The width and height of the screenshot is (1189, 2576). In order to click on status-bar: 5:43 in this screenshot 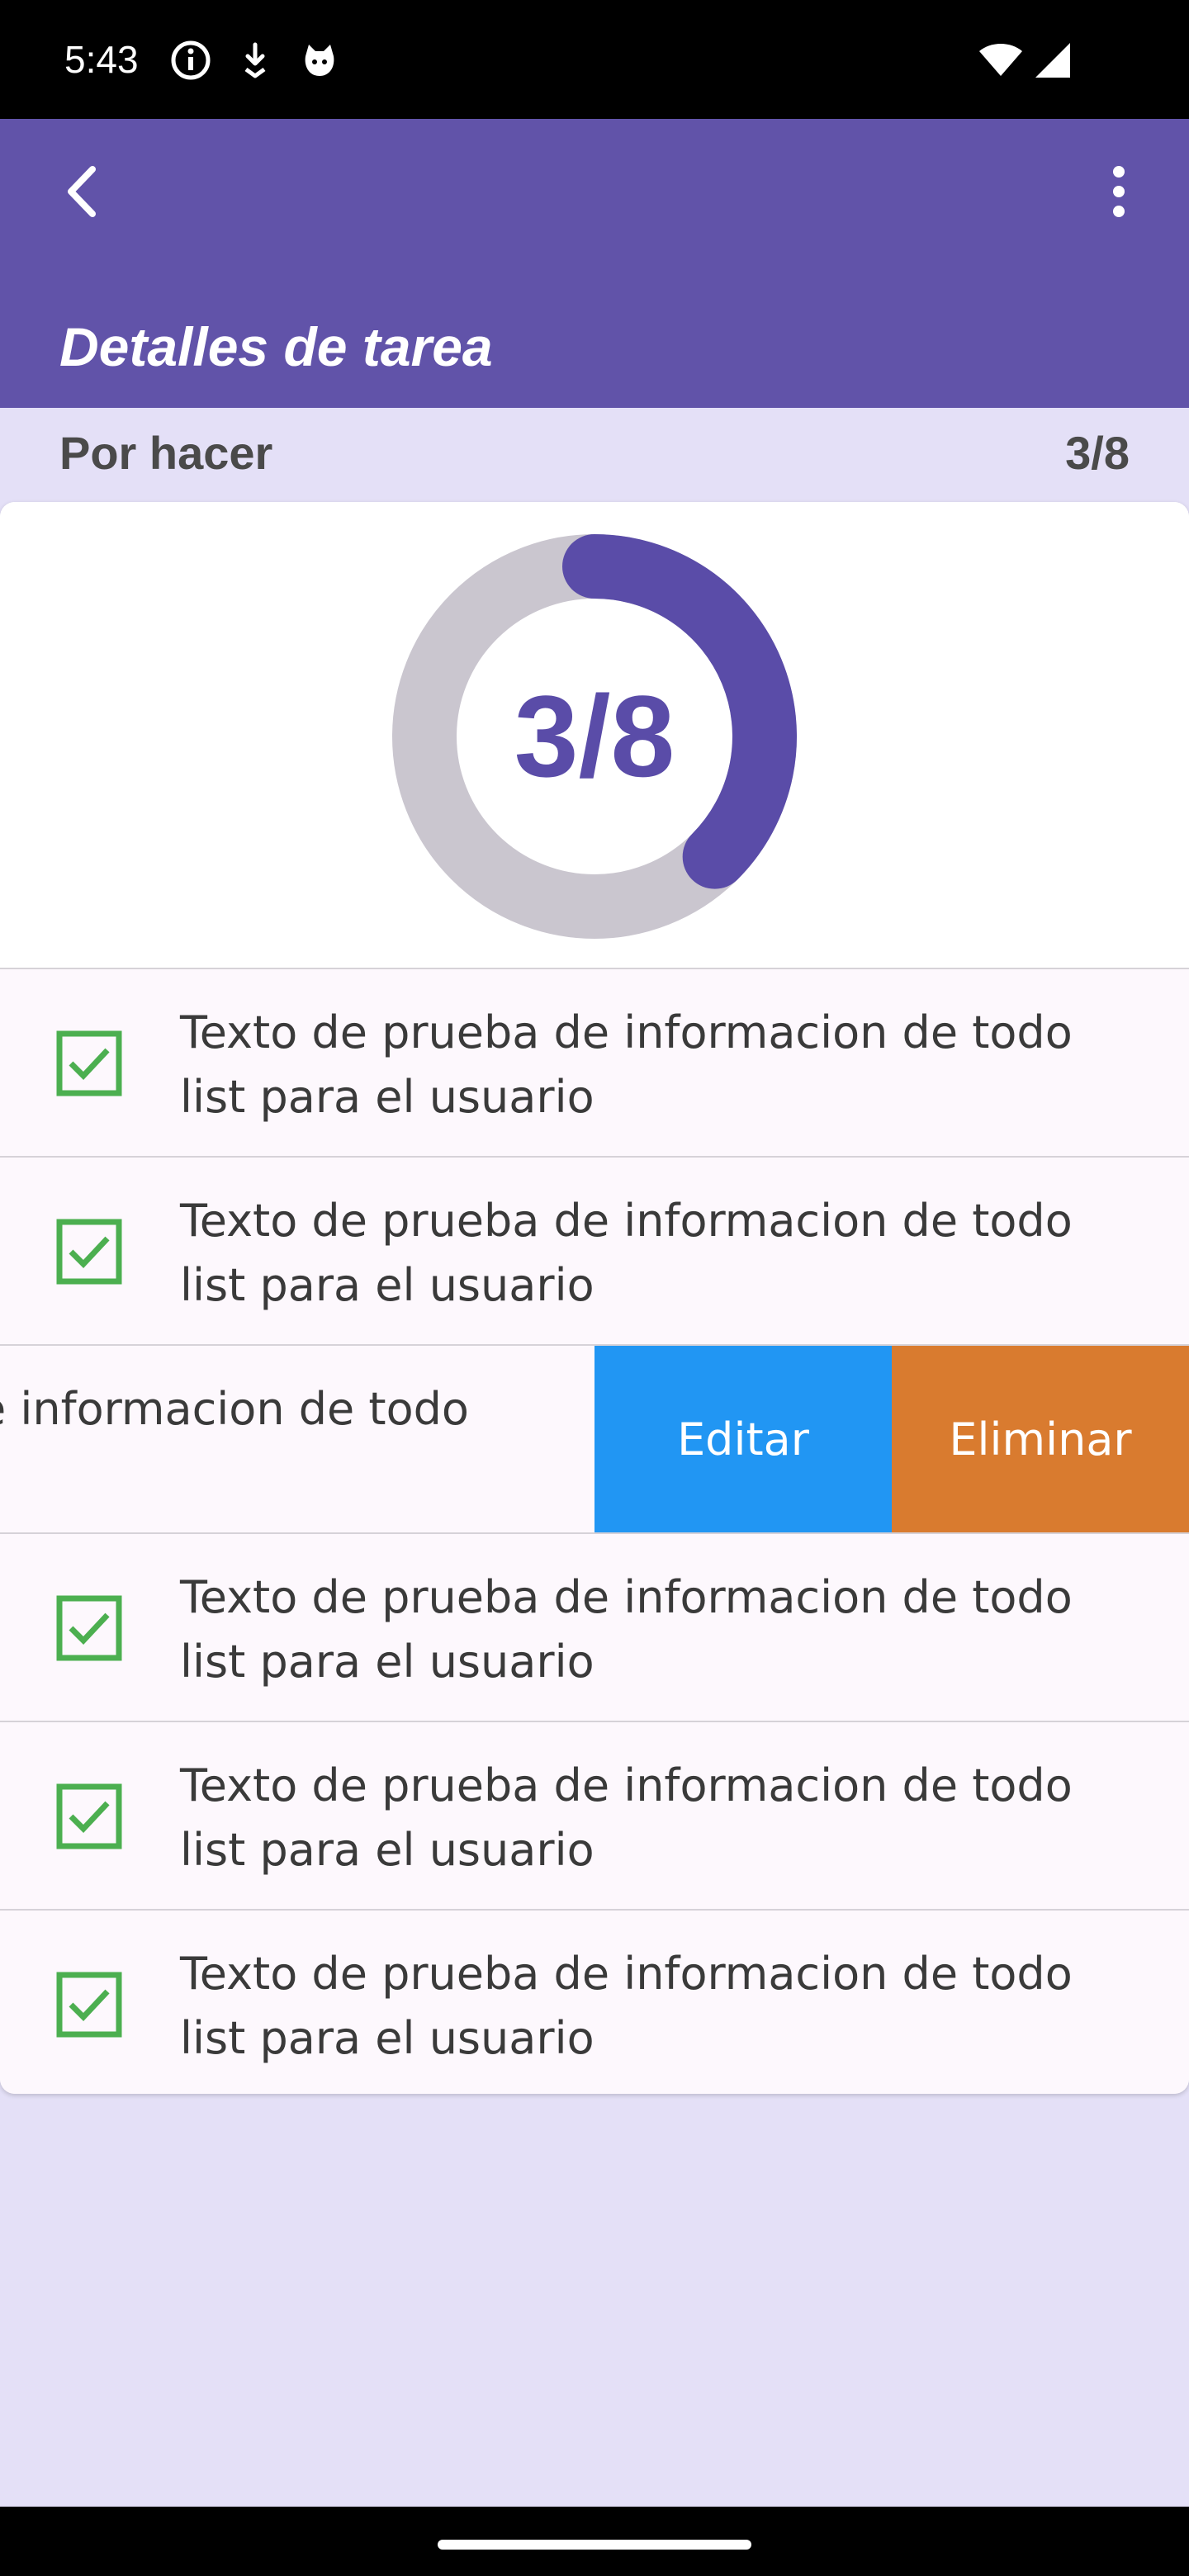, I will do `click(594, 59)`.